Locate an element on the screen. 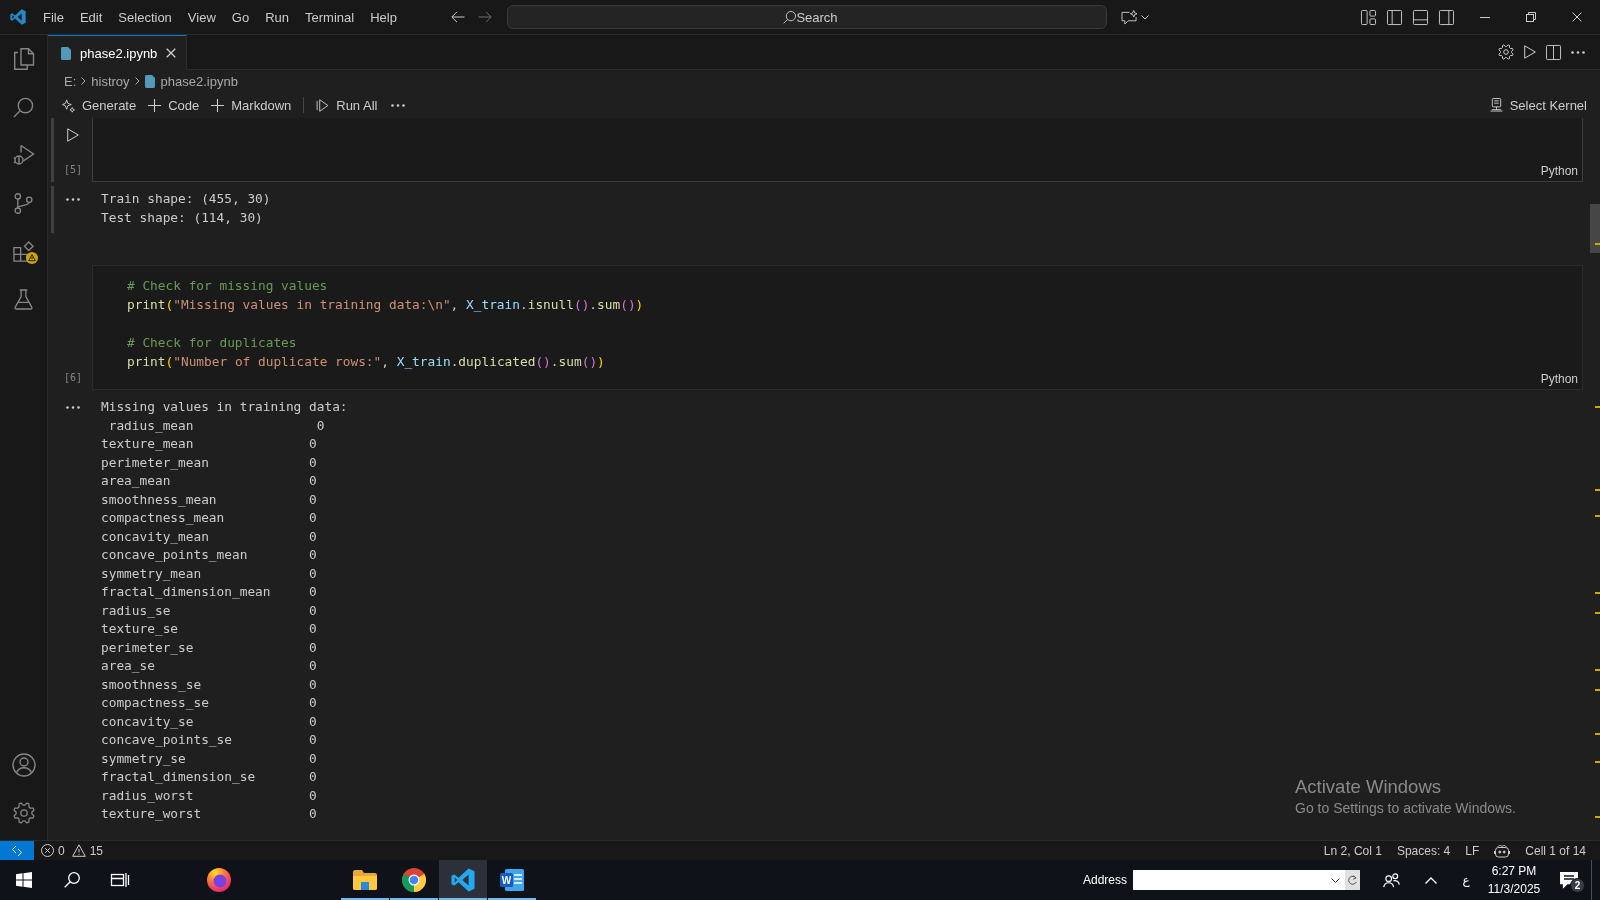  code-cell-editor: Python is located at coordinates (837, 150).